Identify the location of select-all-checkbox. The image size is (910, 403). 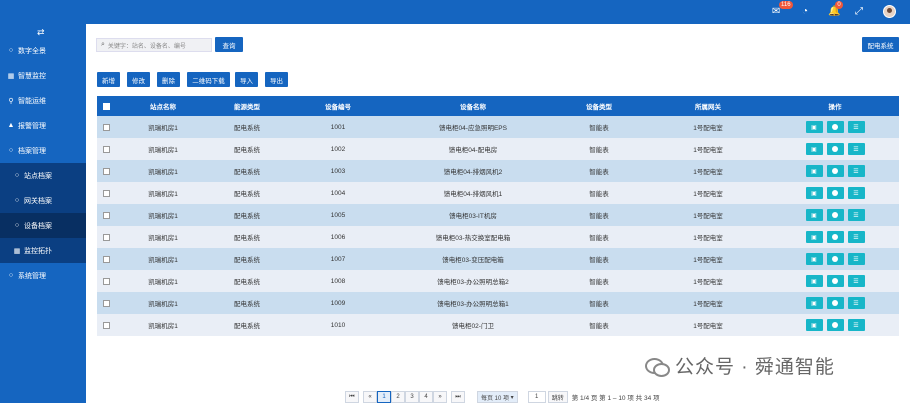
(106, 106).